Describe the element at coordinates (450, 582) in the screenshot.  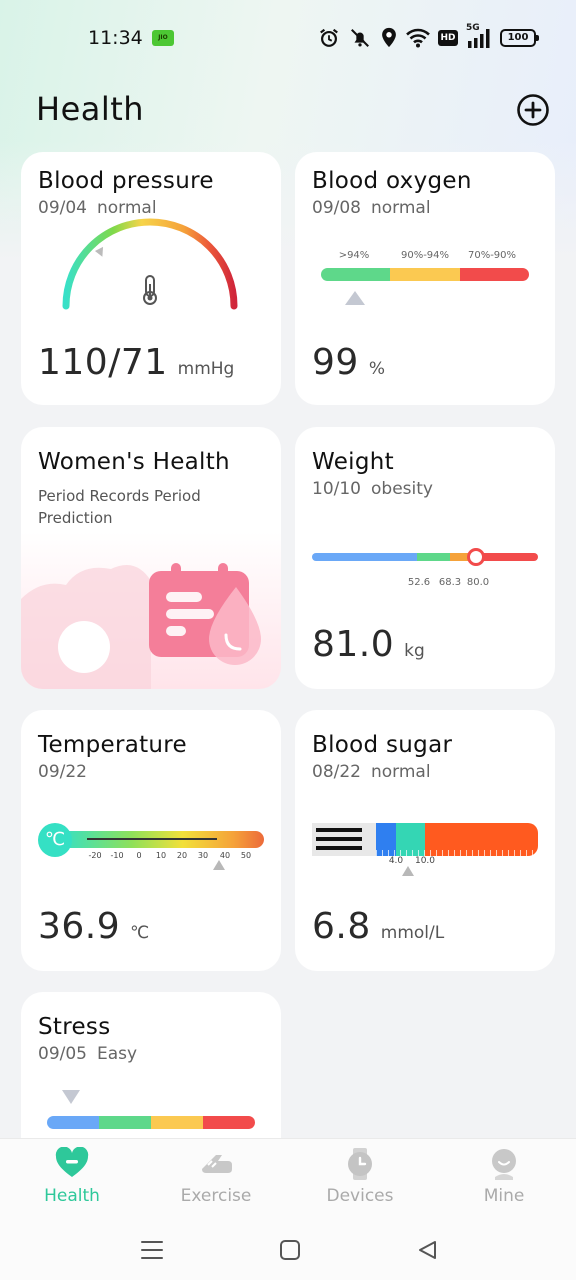
I see `scale-tick: 68.3` at that location.